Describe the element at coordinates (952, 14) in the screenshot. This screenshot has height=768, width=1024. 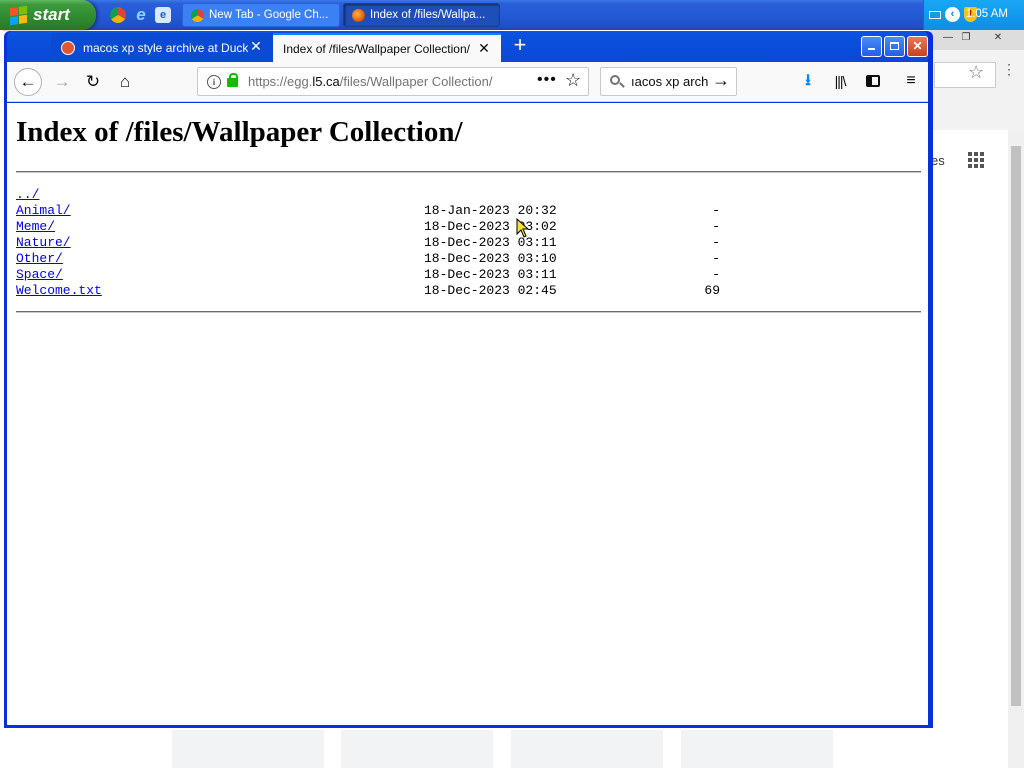
I see `tray-expand-icon: ‹` at that location.